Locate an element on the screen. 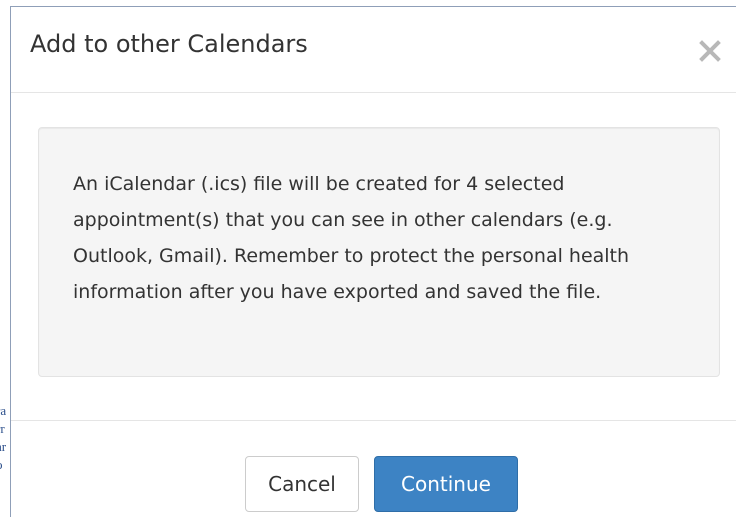  close-button is located at coordinates (710, 51).